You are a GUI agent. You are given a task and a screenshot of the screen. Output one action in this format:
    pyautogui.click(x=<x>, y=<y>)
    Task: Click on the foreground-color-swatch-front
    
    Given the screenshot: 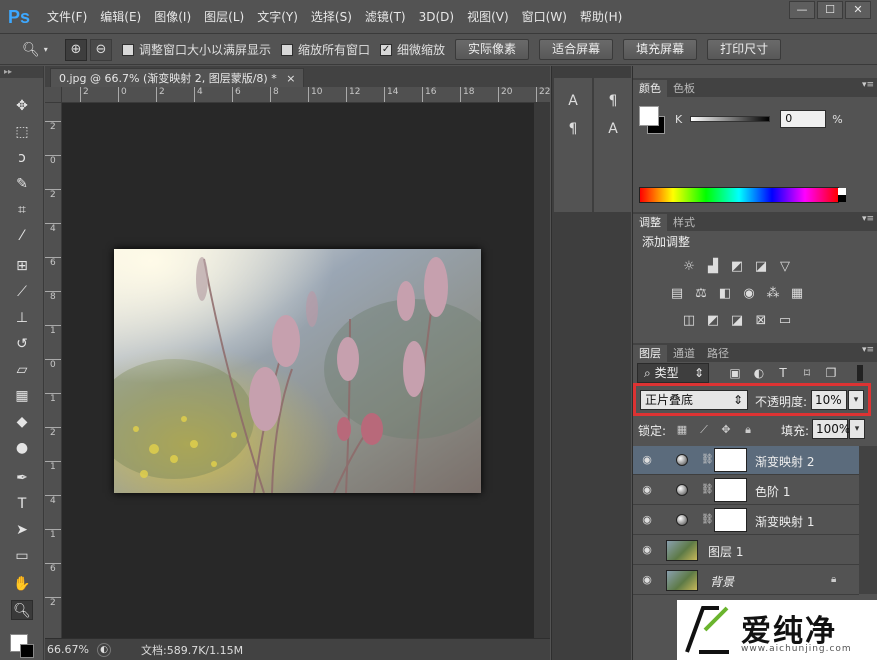 What is the action you would take?
    pyautogui.click(x=649, y=116)
    